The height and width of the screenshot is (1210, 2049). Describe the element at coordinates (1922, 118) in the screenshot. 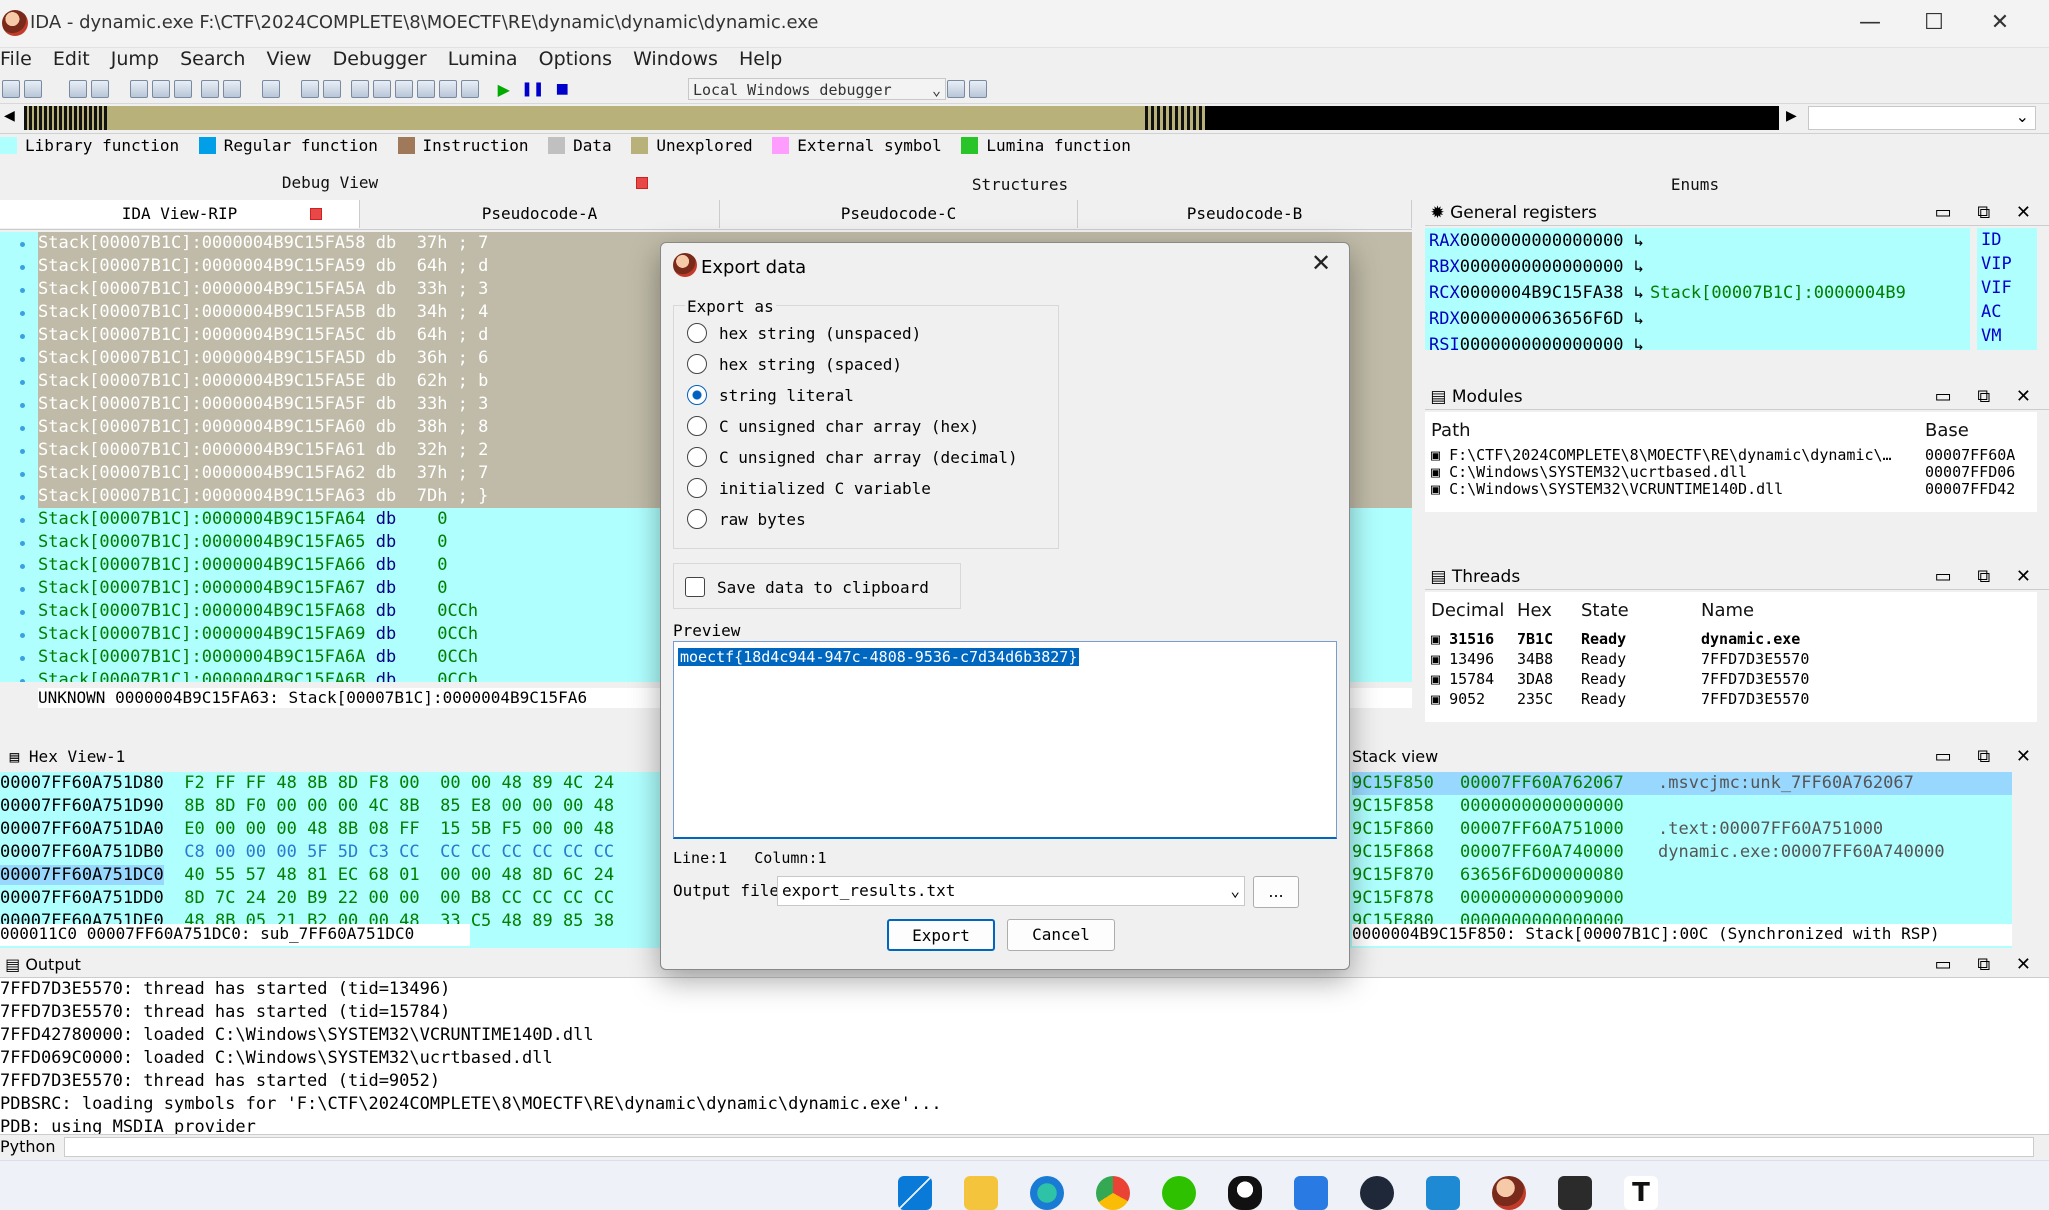

I see `nav-combo: ⌄` at that location.